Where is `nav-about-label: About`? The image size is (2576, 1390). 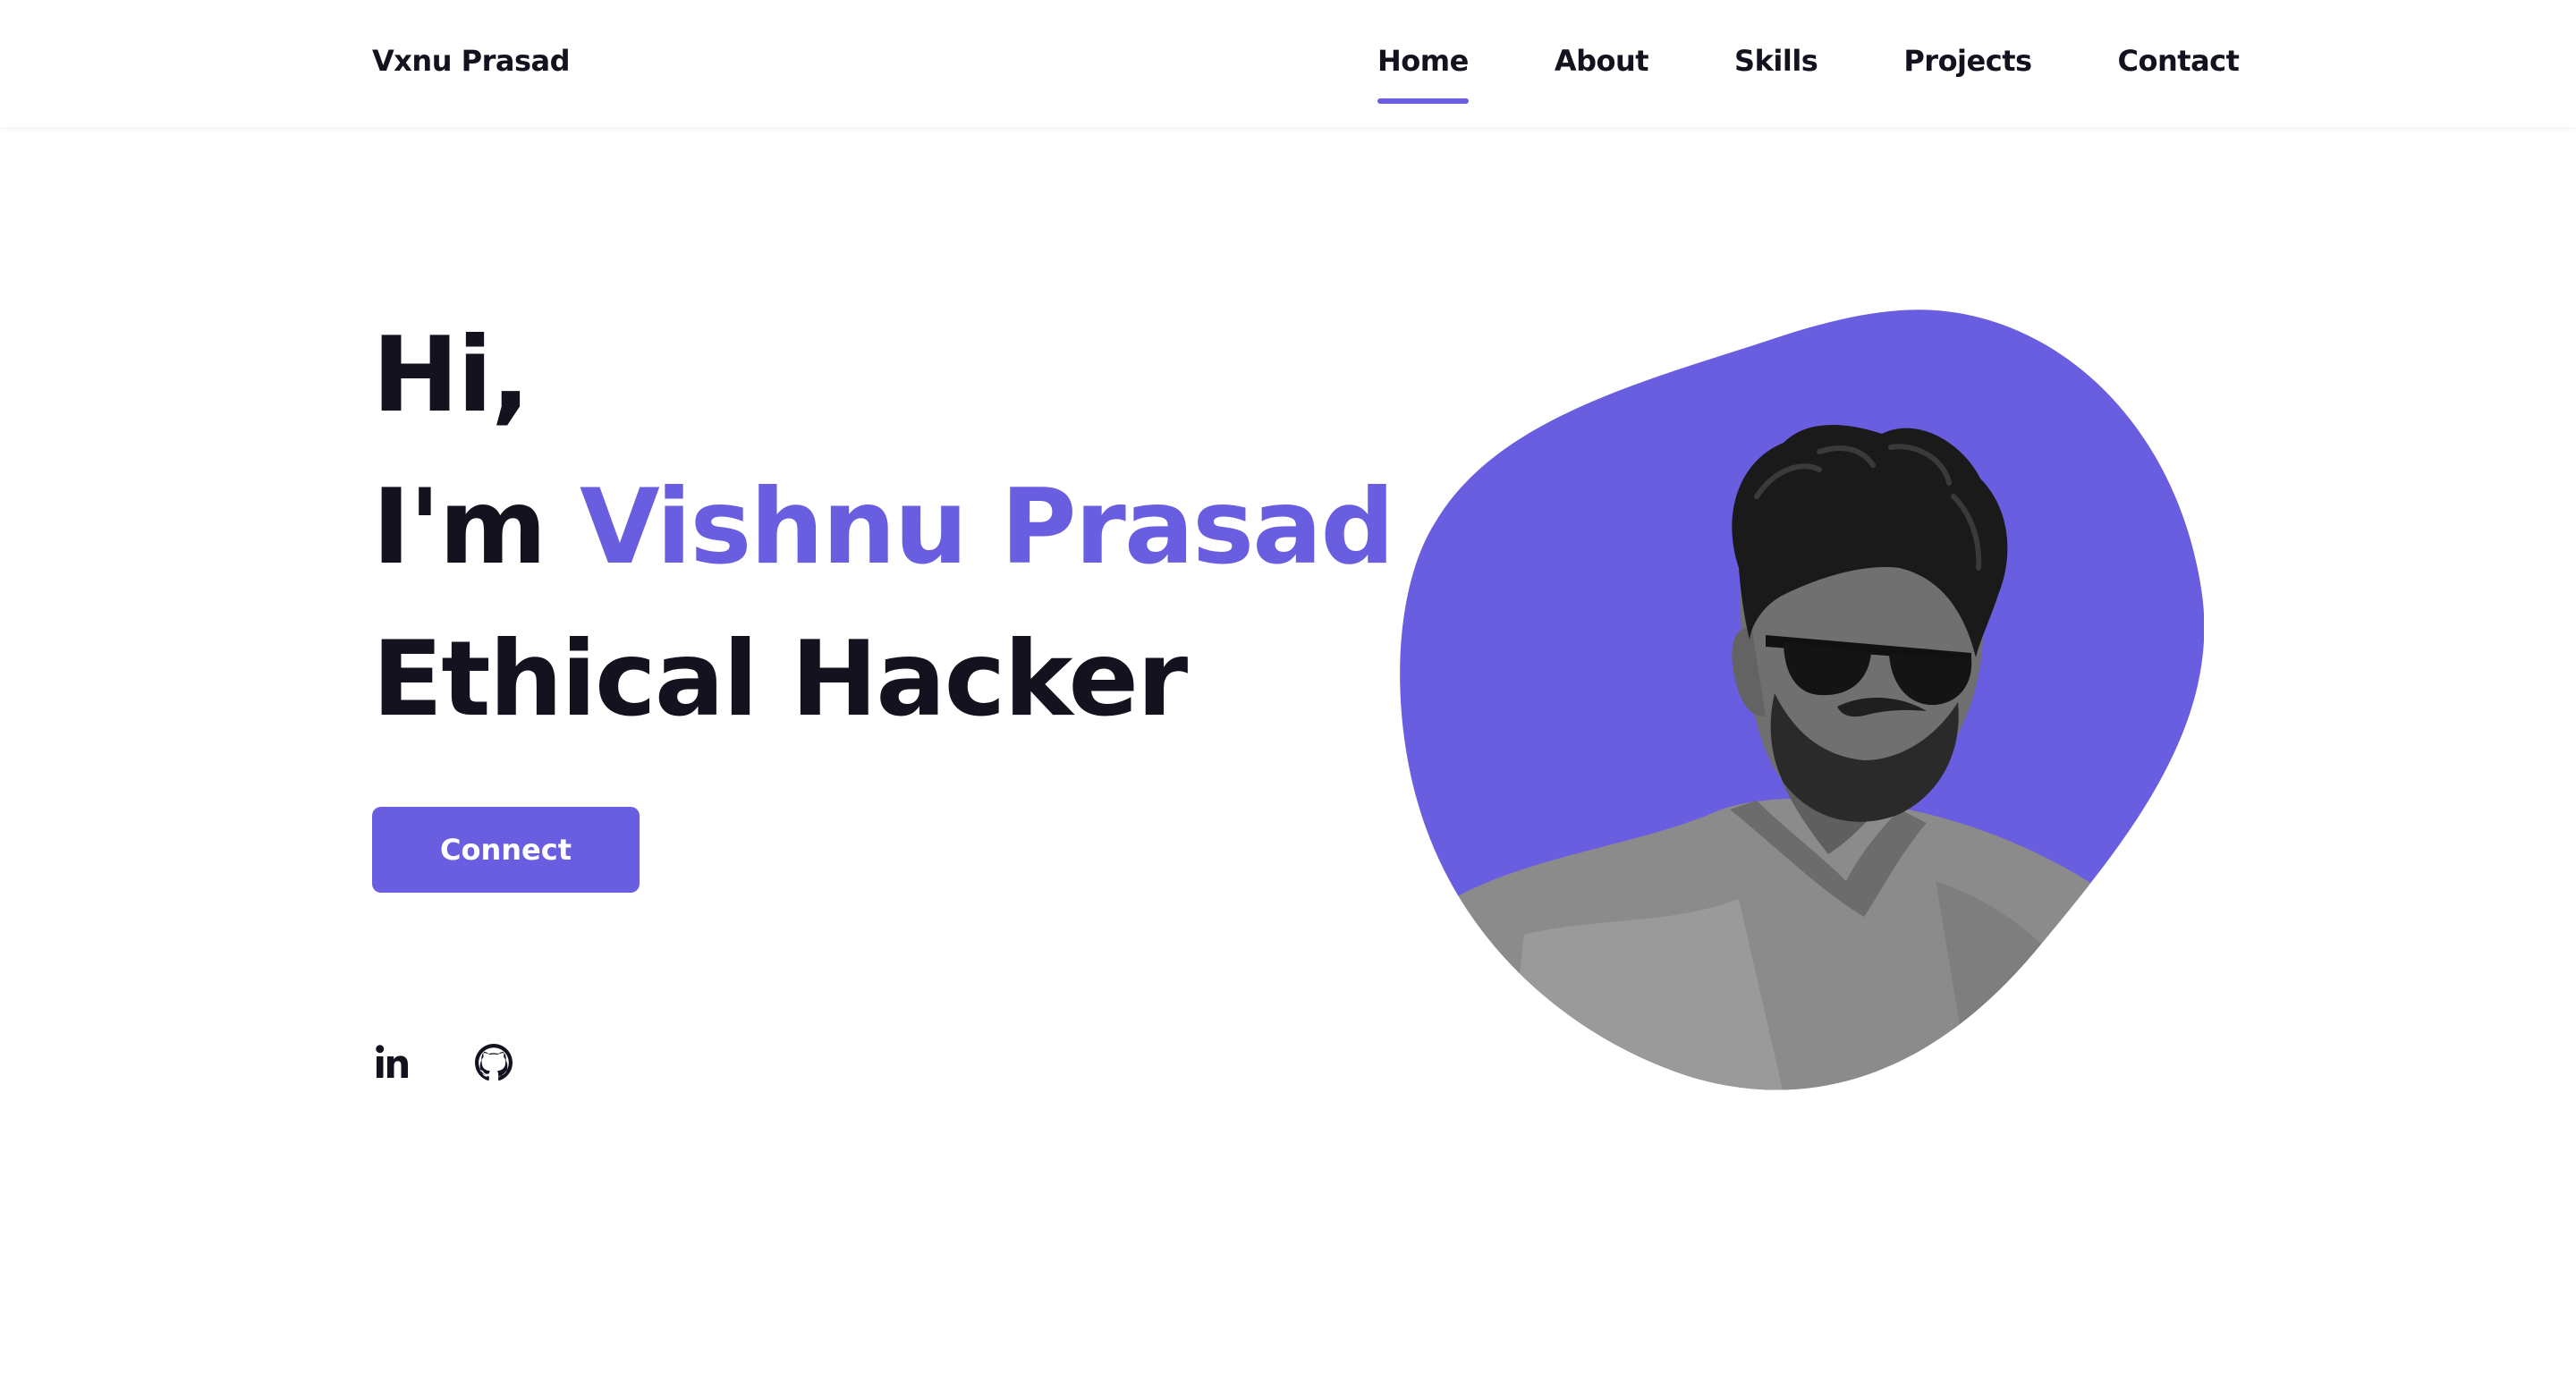 nav-about-label: About is located at coordinates (1601, 61).